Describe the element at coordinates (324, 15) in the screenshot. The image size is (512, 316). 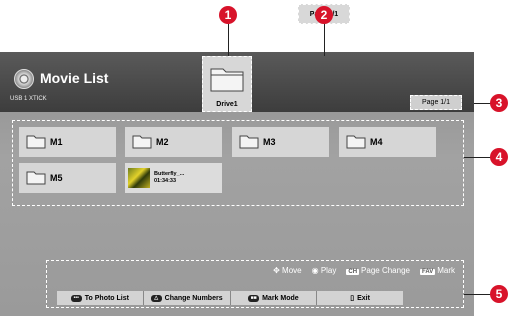
I see `callout-2: 2` at that location.